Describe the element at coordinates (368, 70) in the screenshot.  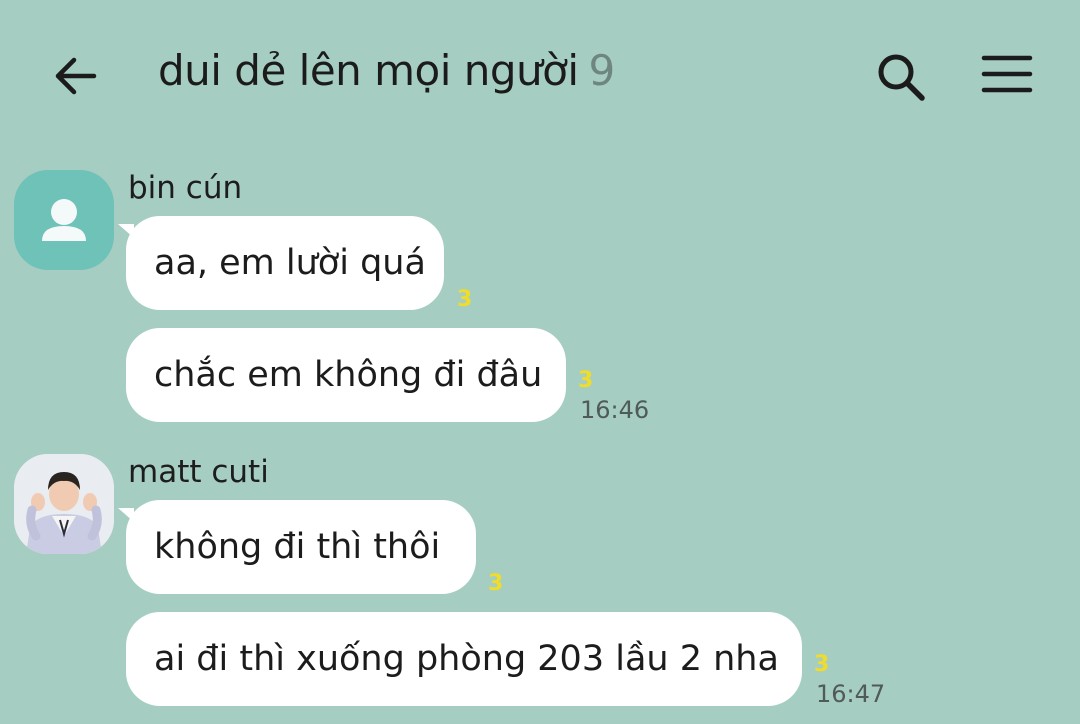
I see `chat-title-text: dui dẻ lên mọi người` at that location.